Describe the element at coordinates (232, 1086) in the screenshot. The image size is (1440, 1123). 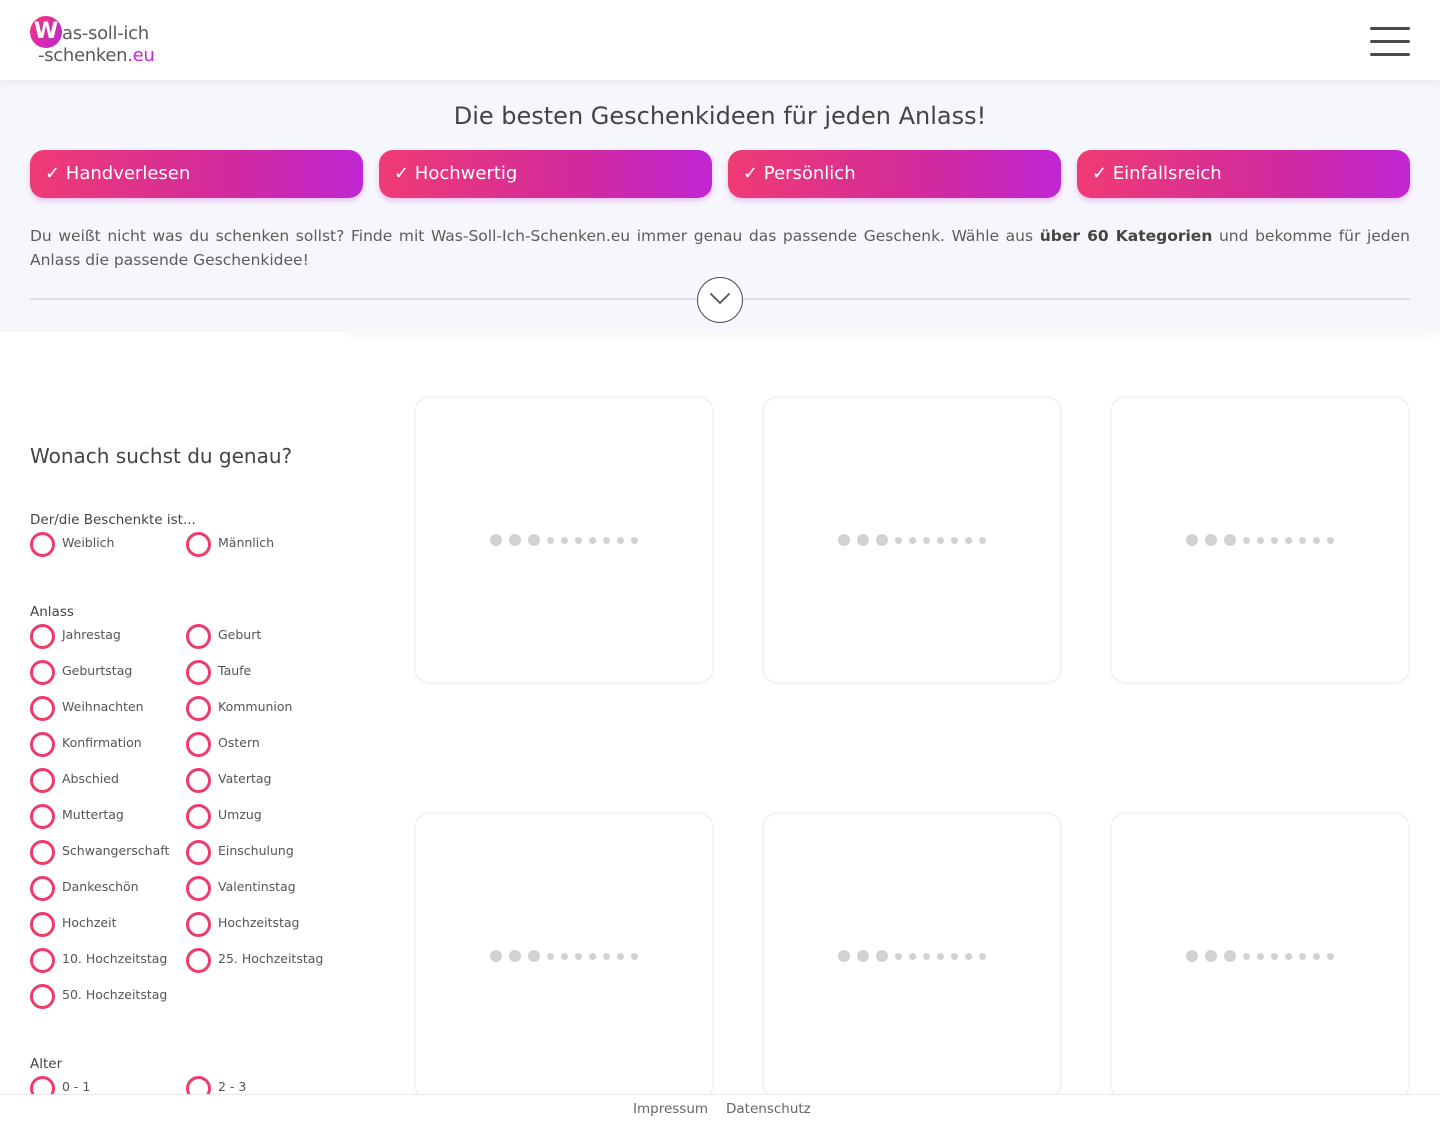
I see `filter-option-label: 2 - 3` at that location.